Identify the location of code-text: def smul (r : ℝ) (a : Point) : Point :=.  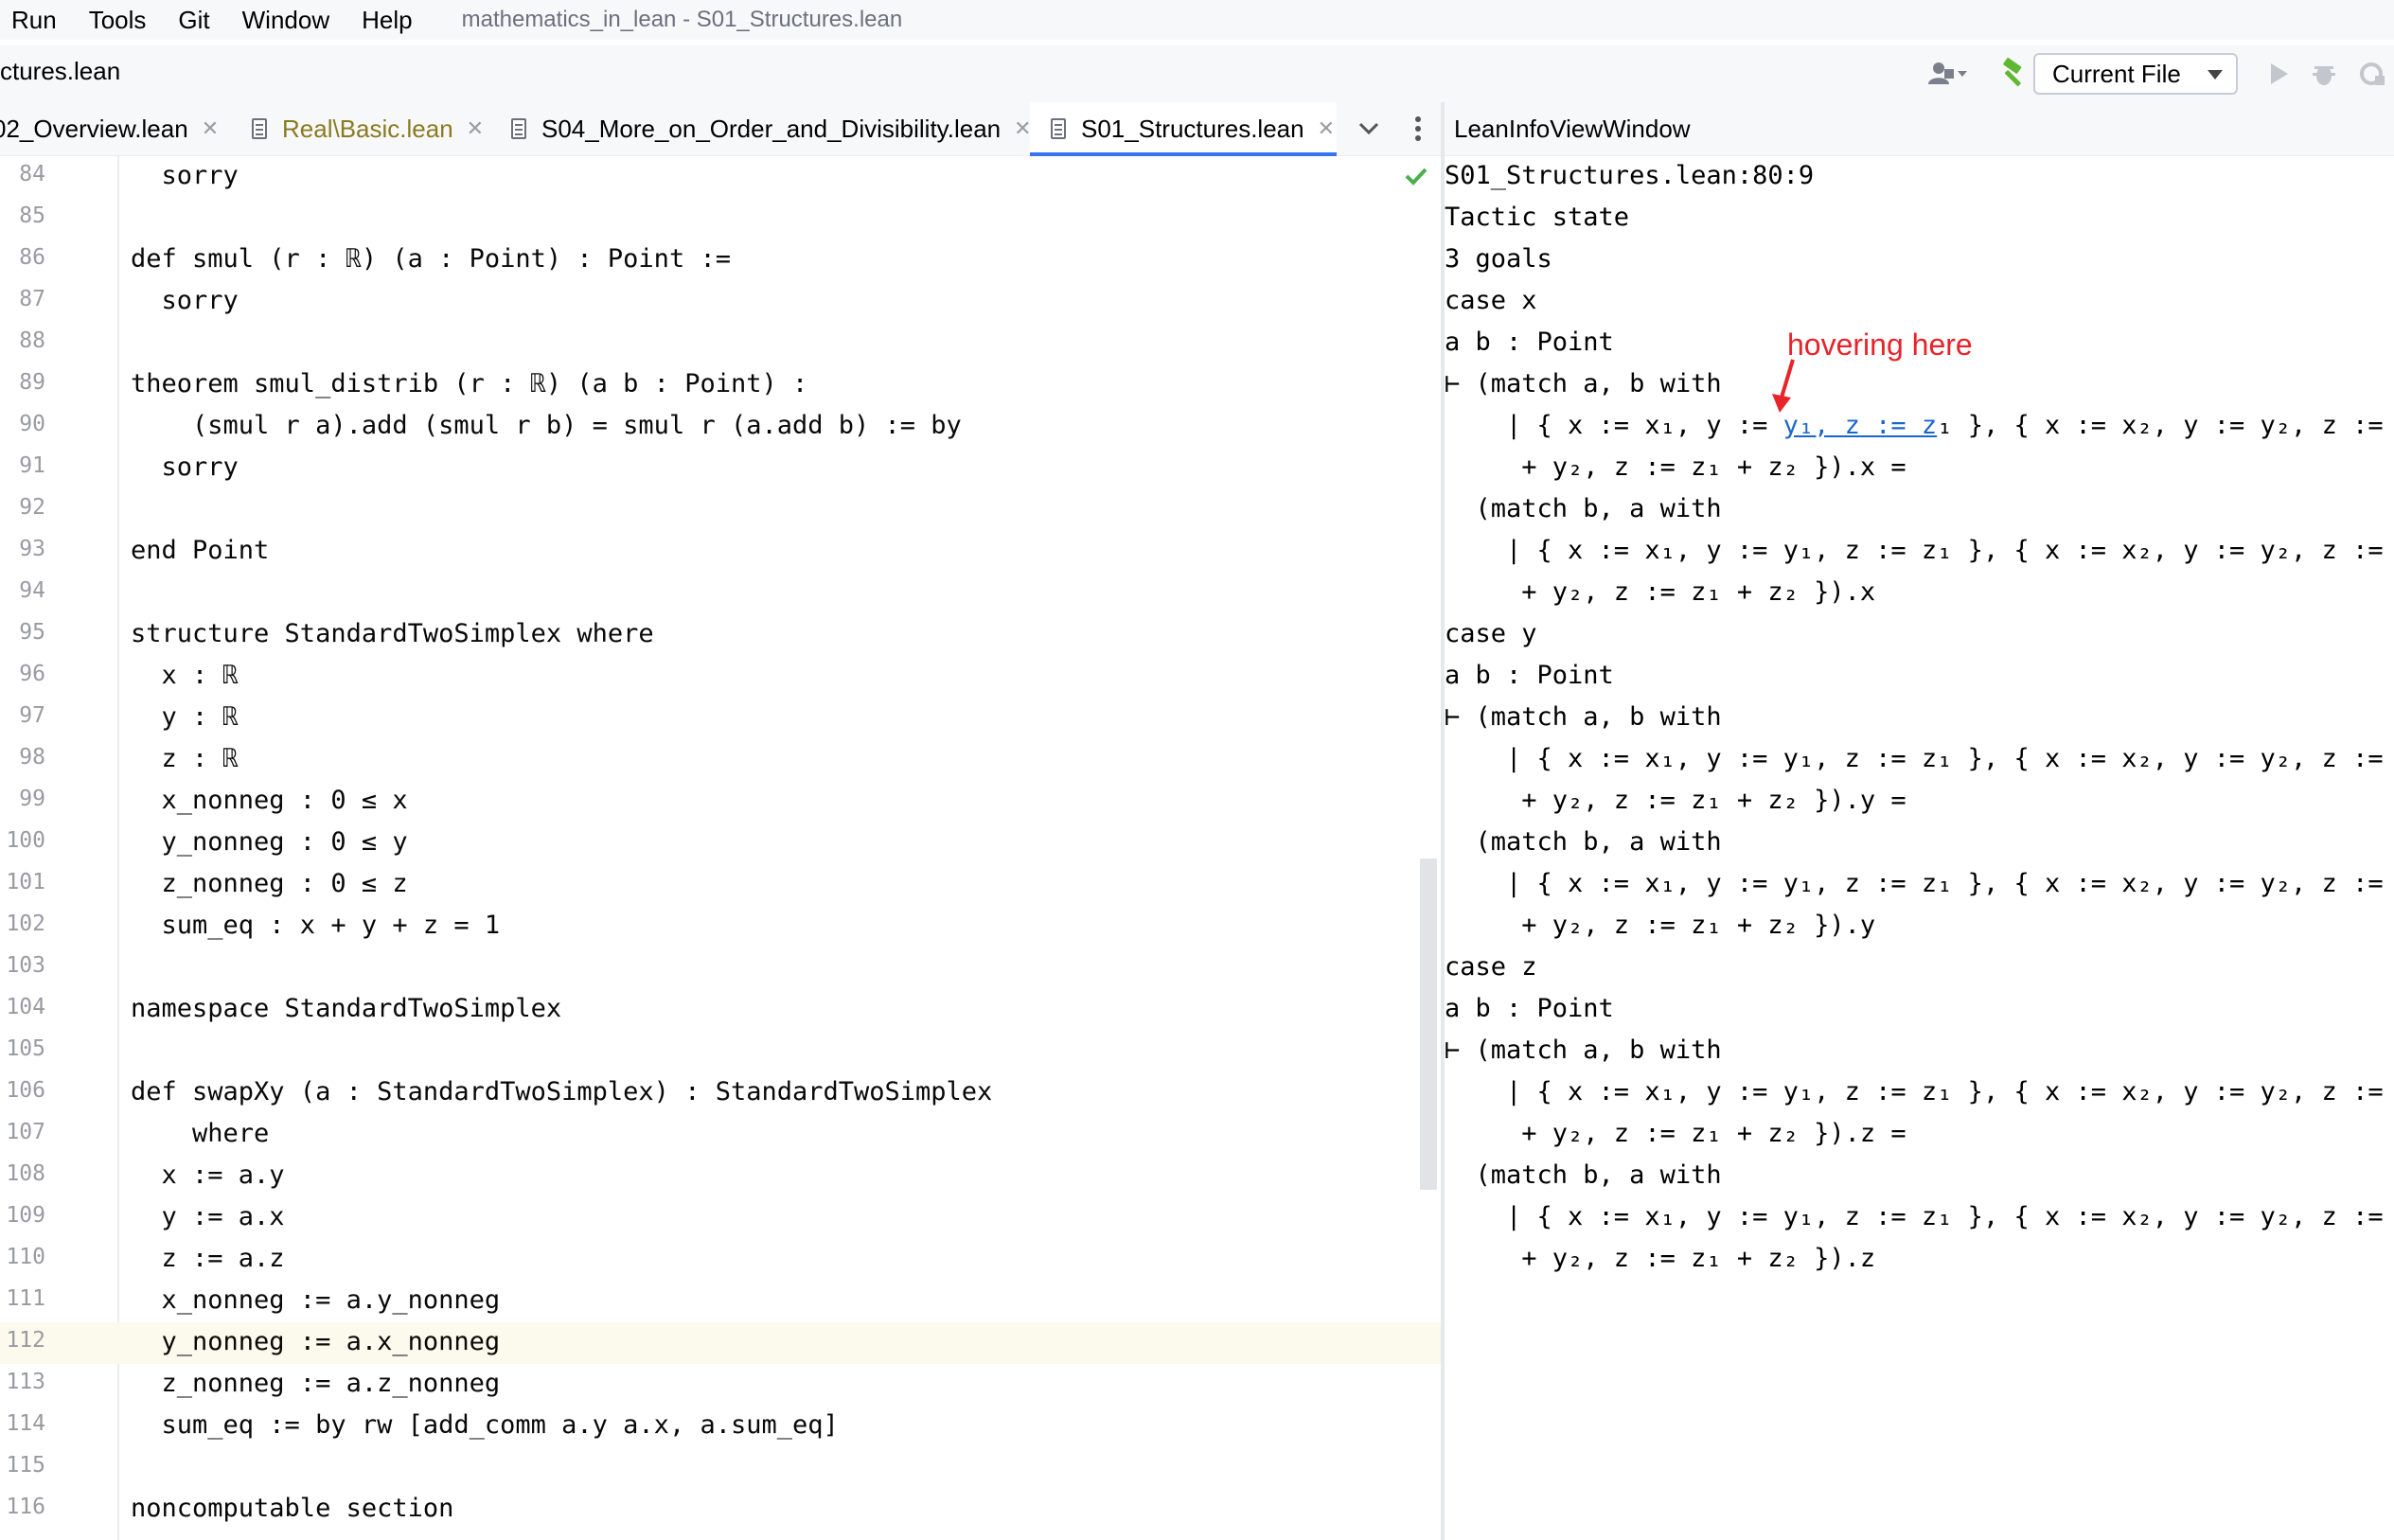
(431, 259).